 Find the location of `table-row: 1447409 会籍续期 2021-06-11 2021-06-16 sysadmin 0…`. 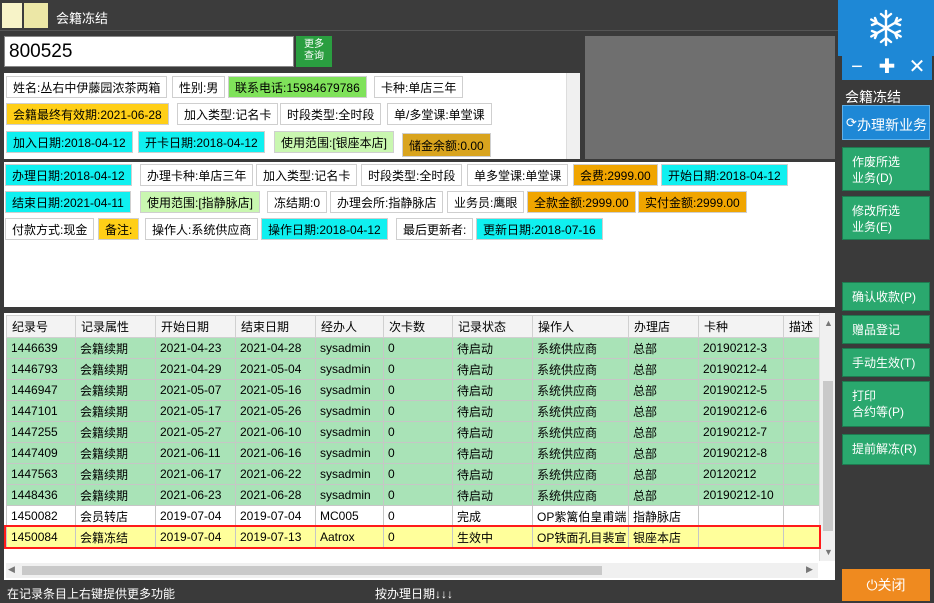

table-row: 1447409 会籍续期 2021-06-11 2021-06-16 sysadmin 0… is located at coordinates (413, 453).